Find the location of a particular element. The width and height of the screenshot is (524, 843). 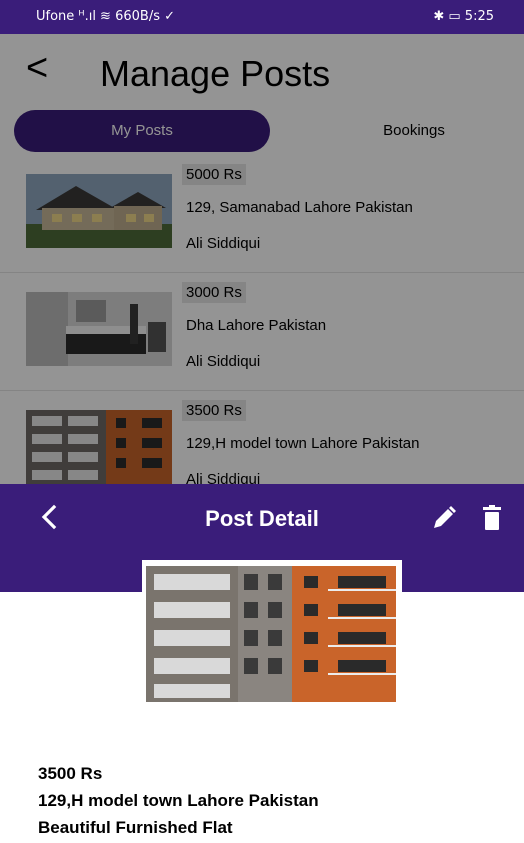

post-detail-address: 129,H model town Lahore Pakistan is located at coordinates (178, 800).